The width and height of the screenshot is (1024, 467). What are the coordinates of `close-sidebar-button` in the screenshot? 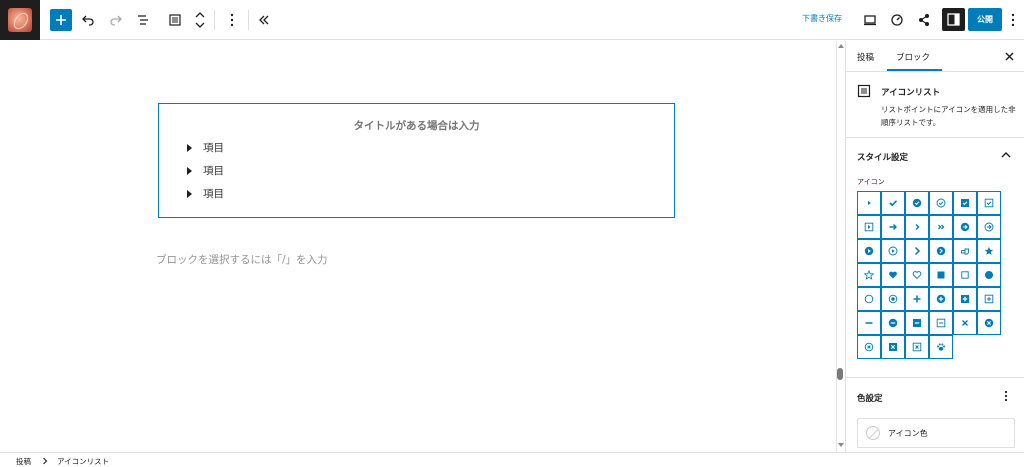 It's located at (1009, 56).